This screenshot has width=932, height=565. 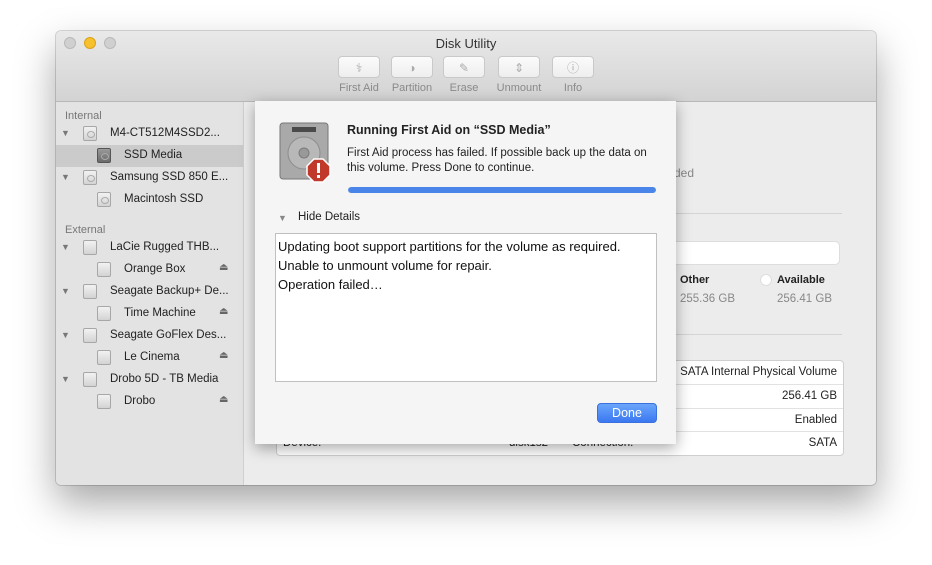 I want to click on sidebar-item-label: Macintosh SSD, so click(x=164, y=199).